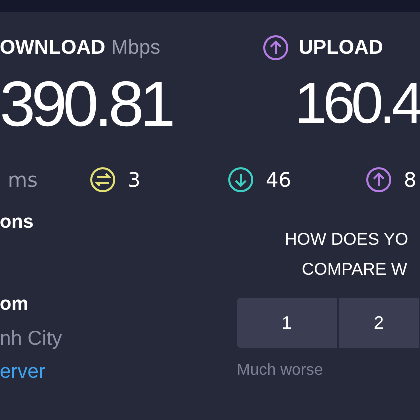  I want to click on ping-unit: ms, so click(23, 180).